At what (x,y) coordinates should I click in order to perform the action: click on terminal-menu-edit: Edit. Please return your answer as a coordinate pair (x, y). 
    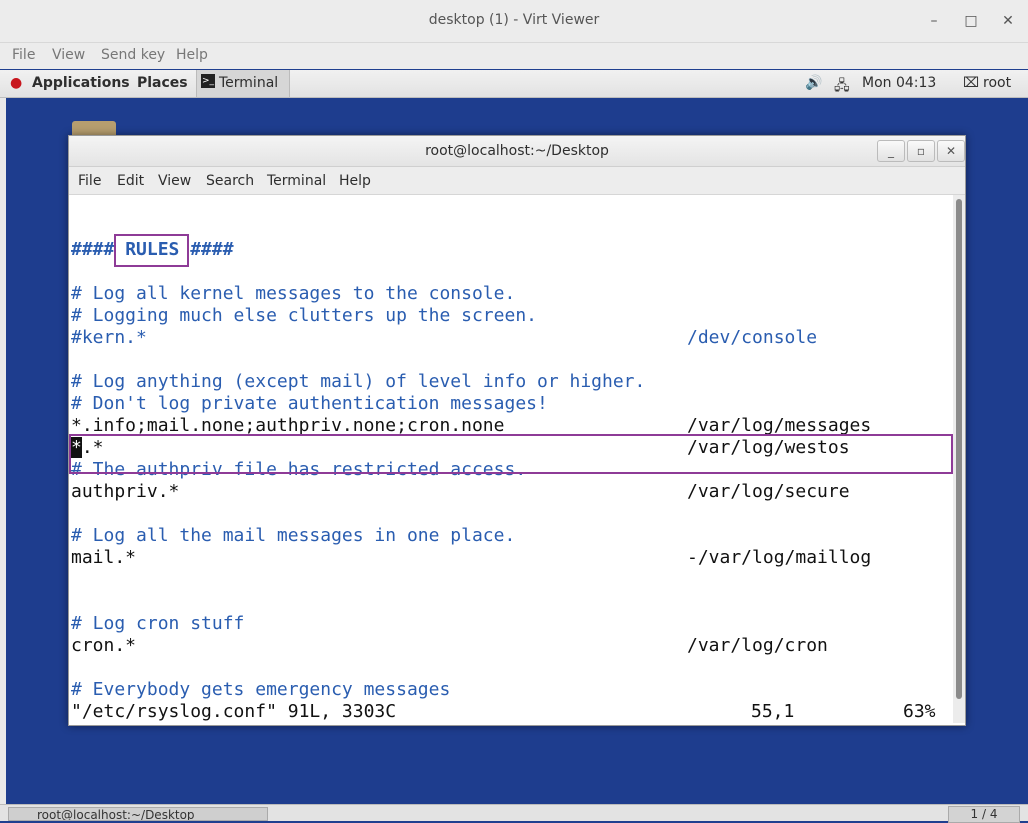
    Looking at the image, I should click on (130, 181).